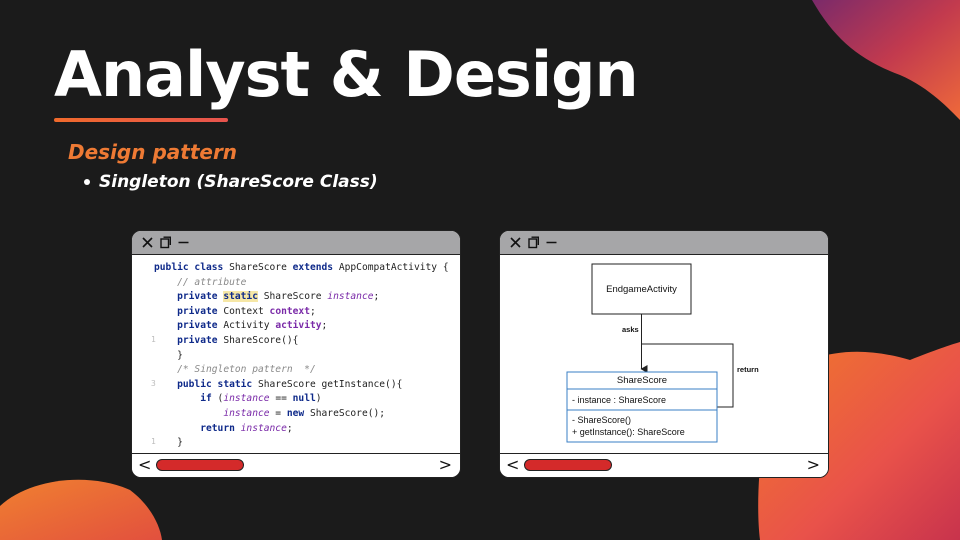 This screenshot has width=960, height=540. Describe the element at coordinates (630, 329) in the screenshot. I see `asks-label: asks` at that location.